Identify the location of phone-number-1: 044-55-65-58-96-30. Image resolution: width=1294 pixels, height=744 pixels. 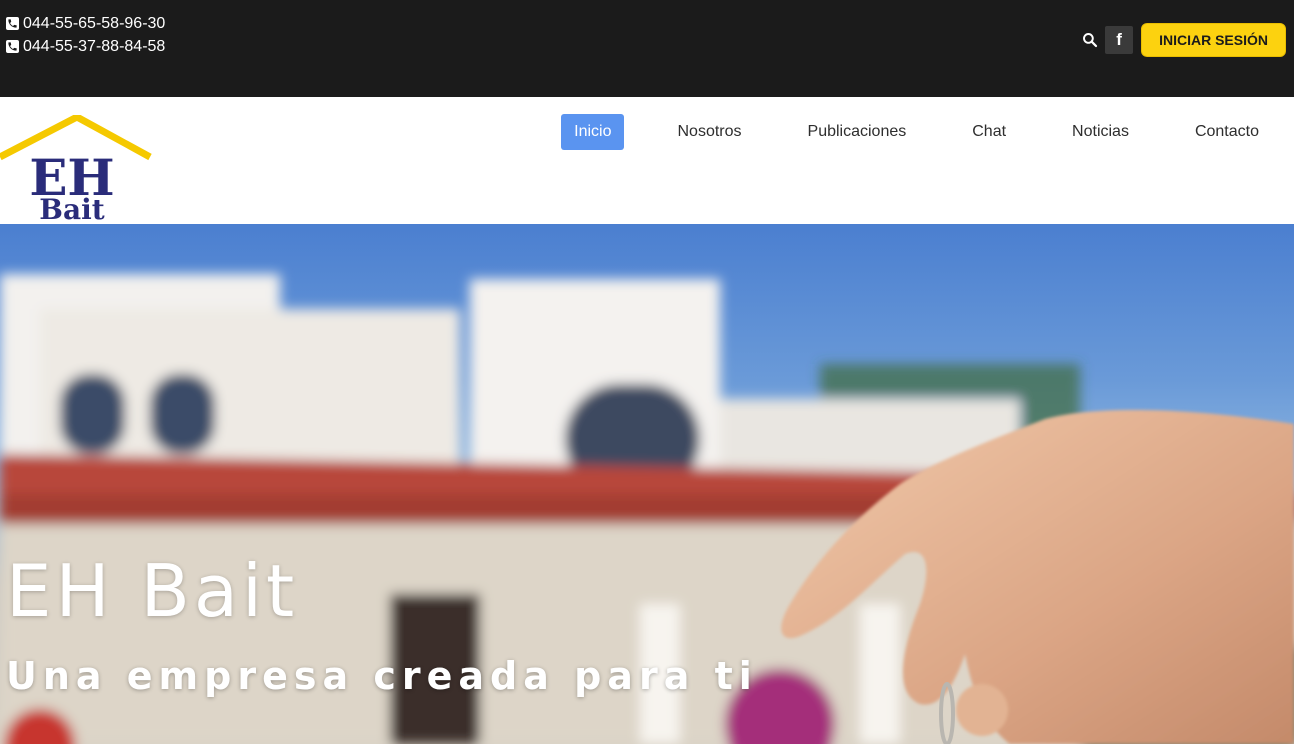
(94, 23).